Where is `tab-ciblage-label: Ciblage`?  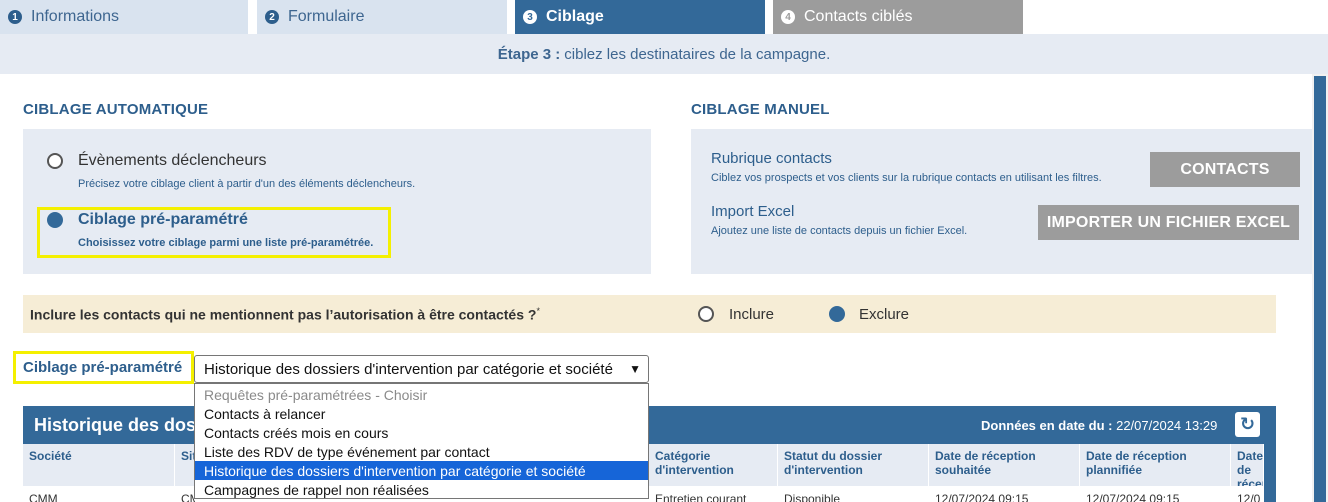
tab-ciblage-label: Ciblage is located at coordinates (575, 16).